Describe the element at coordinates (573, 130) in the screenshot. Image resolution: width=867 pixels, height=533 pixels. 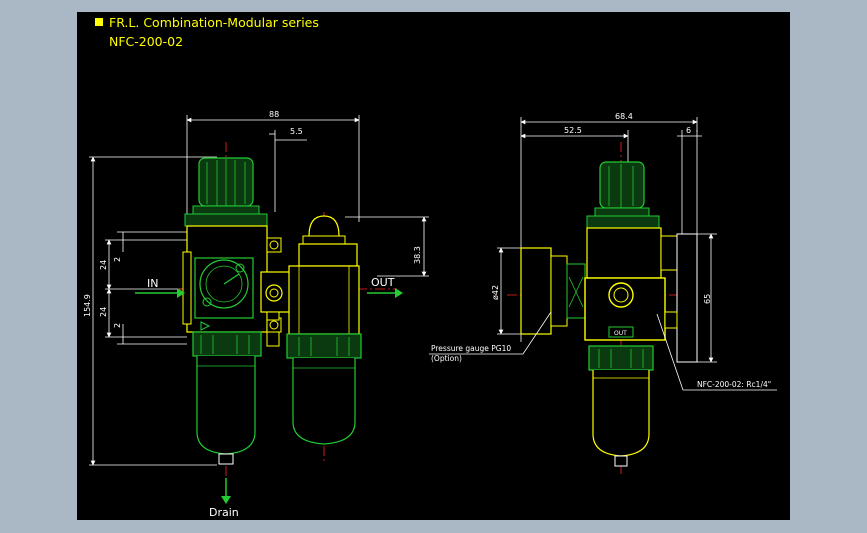
I see `dim-side-offset-mid: 52.5` at that location.